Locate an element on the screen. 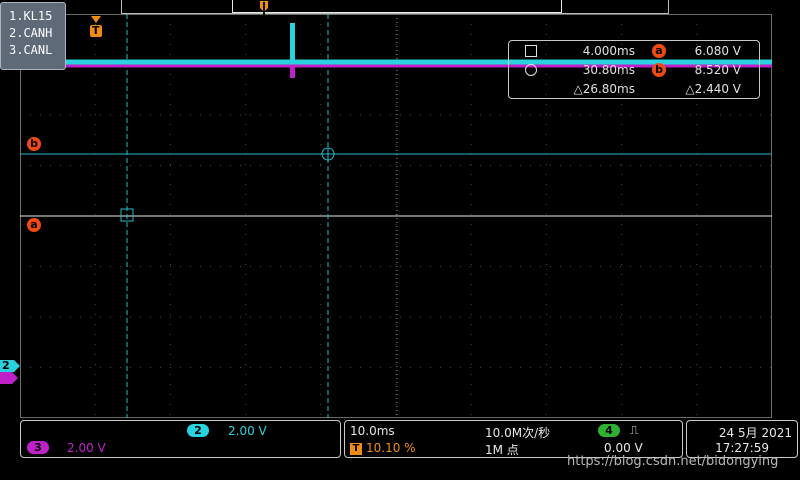  record-view-window is located at coordinates (397, 6).